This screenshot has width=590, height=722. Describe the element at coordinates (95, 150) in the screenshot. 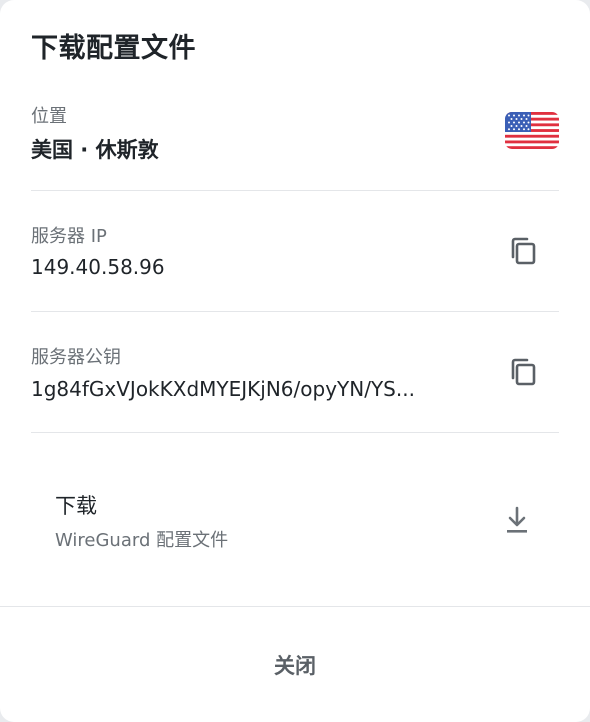

I see `location-value: 美国 · 休斯敦` at that location.